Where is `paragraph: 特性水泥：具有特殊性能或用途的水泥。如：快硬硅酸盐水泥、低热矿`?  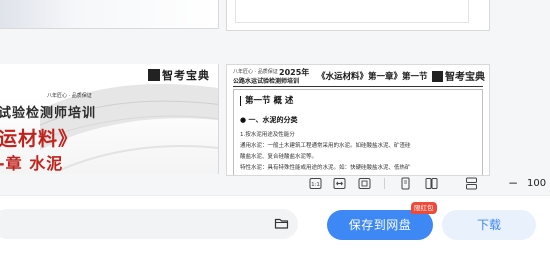 paragraph: 特性水泥：具有特殊性能或用途的水泥。如：快硬硅酸盐水泥、低热矿 is located at coordinates (325, 168).